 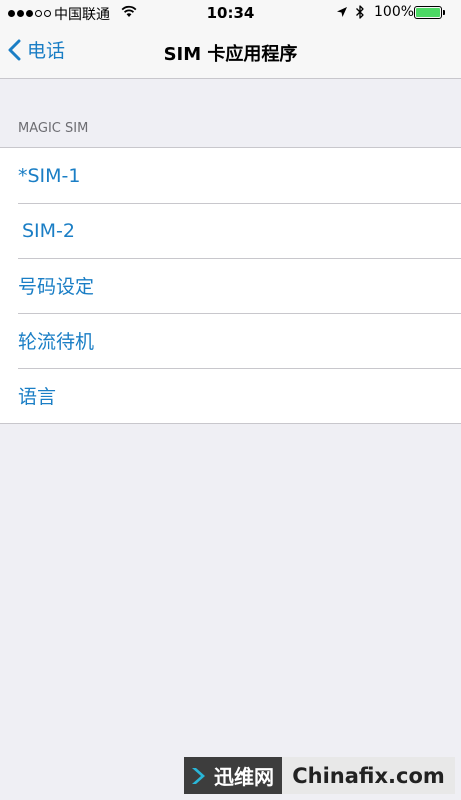 I want to click on bluetooth-icon, so click(x=360, y=14).